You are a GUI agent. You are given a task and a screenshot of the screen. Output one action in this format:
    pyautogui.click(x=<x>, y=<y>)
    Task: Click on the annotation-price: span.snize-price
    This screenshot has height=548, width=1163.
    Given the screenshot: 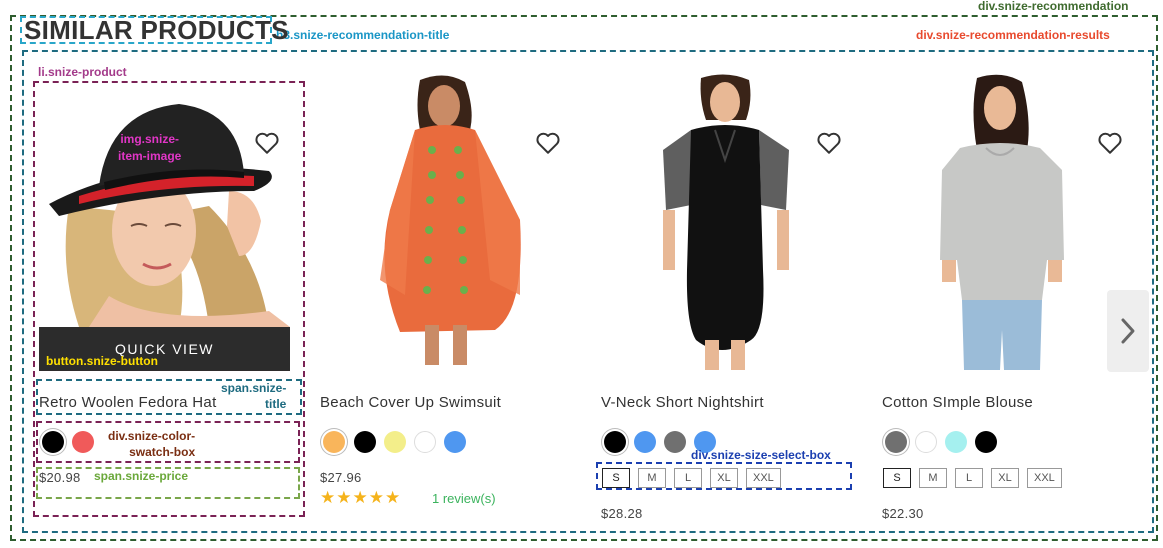 What is the action you would take?
    pyautogui.click(x=141, y=476)
    